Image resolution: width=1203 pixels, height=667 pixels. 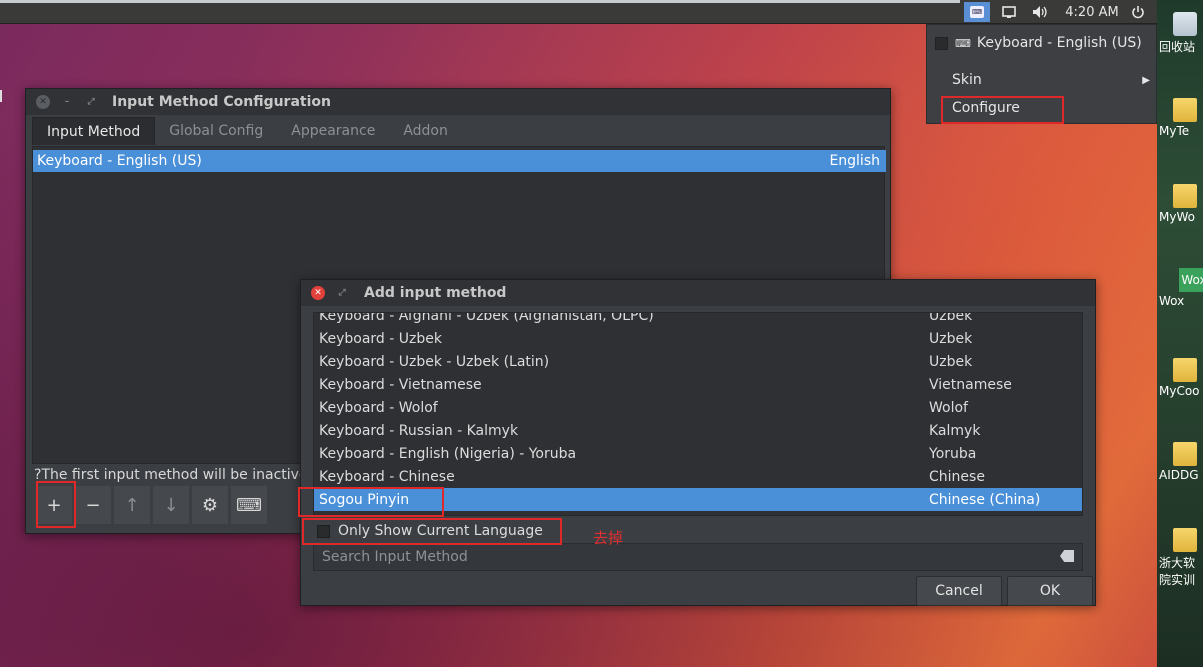 I want to click on desktop-icon-label: 回收站, so click(x=1177, y=47).